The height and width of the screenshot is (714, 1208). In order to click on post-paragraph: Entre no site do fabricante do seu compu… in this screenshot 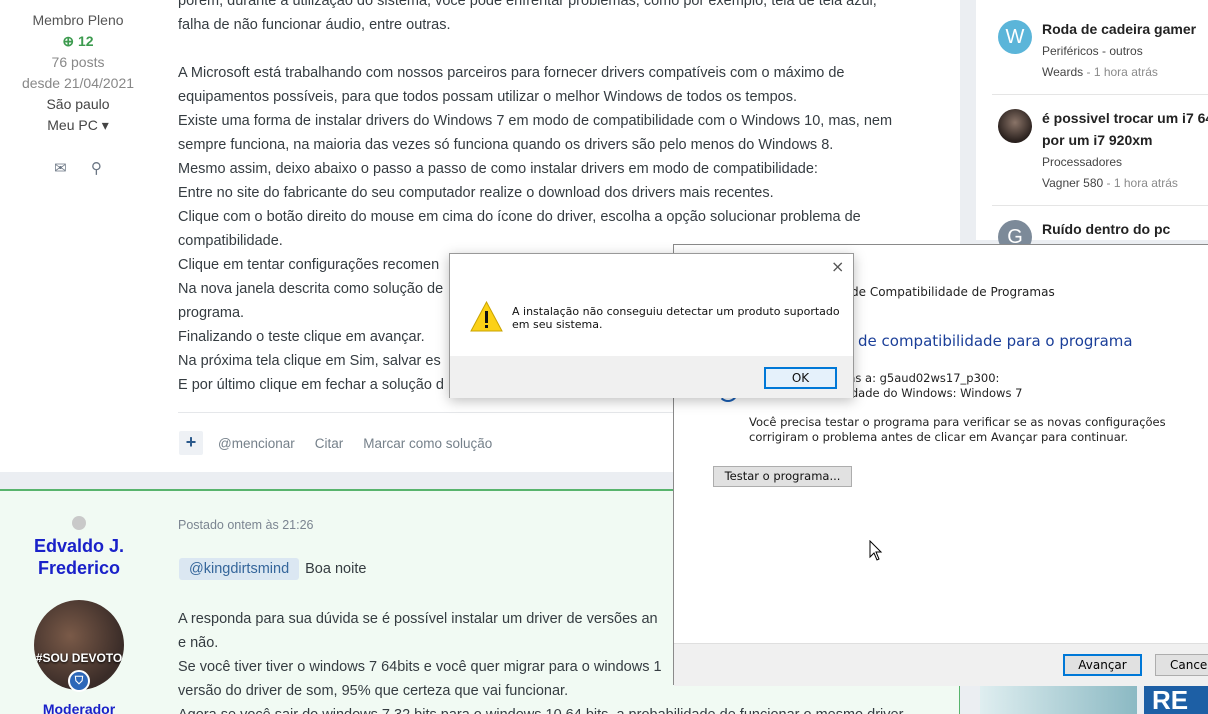, I will do `click(476, 193)`.